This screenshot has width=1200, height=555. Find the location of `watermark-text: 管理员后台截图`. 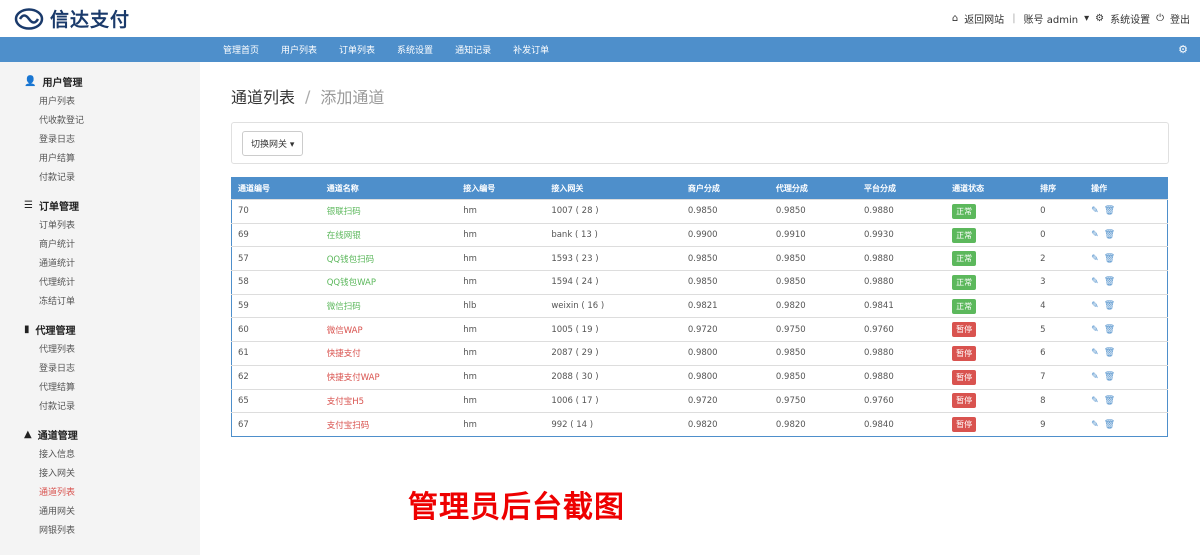

watermark-text: 管理员后台截图 is located at coordinates (516, 507).